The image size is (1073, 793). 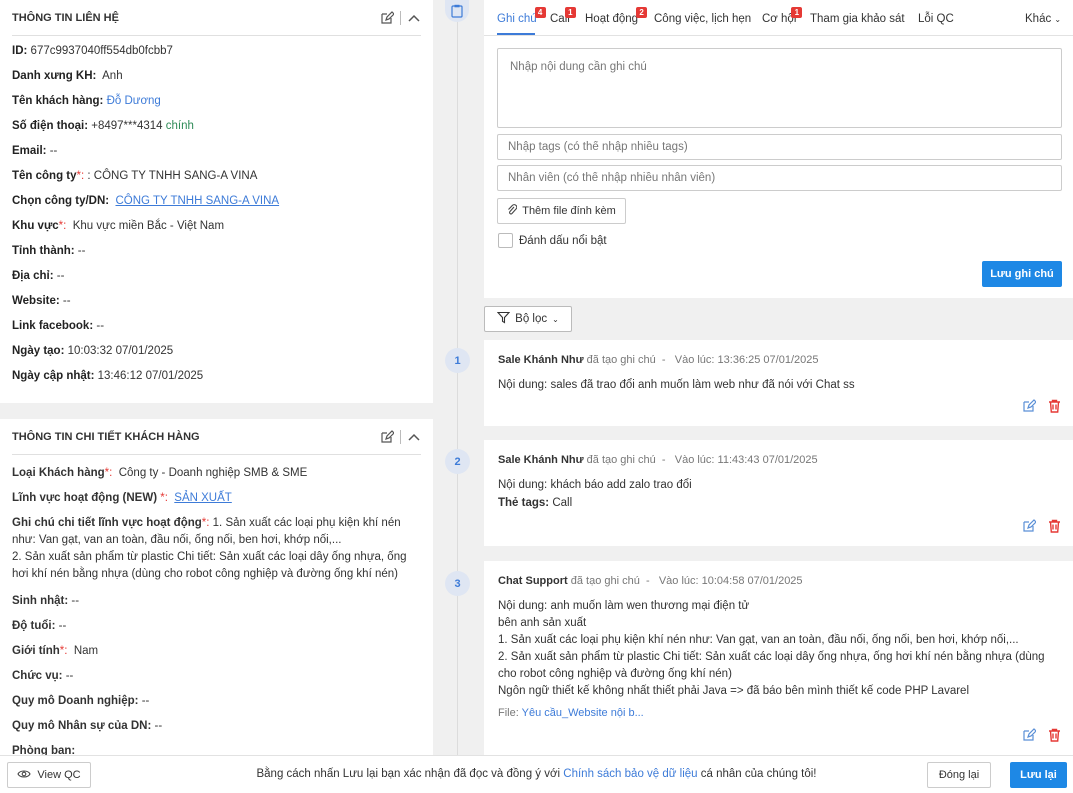 I want to click on age-row: Độ tuổi: --, so click(x=39, y=626).